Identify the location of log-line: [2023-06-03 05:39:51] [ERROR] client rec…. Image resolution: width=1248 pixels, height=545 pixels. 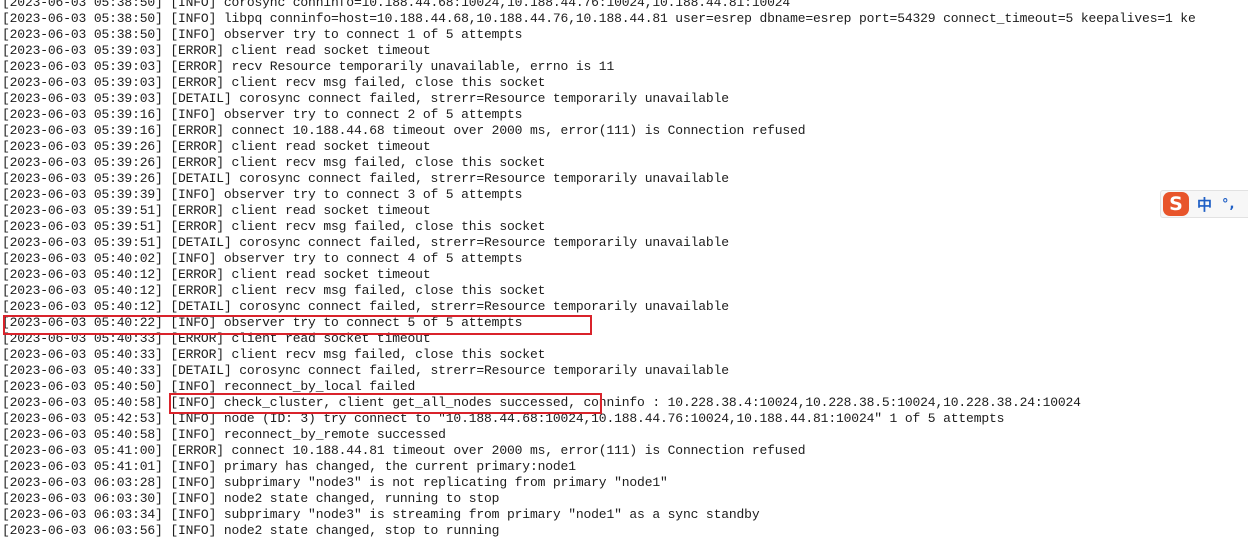
(274, 226).